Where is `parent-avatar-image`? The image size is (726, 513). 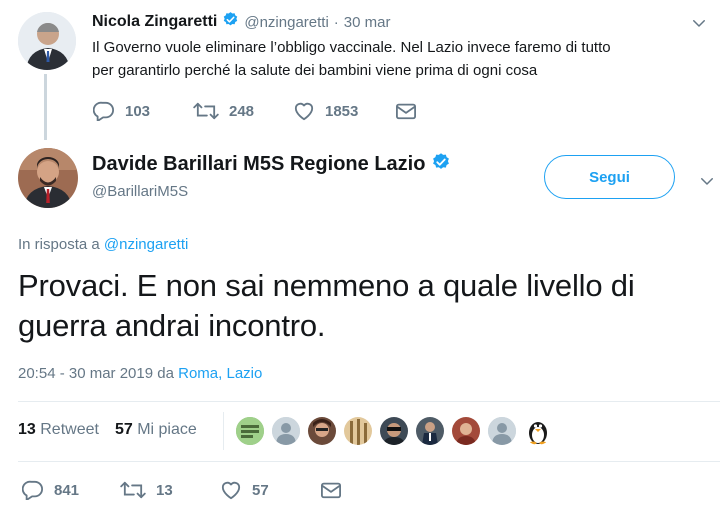
parent-avatar-image is located at coordinates (47, 41).